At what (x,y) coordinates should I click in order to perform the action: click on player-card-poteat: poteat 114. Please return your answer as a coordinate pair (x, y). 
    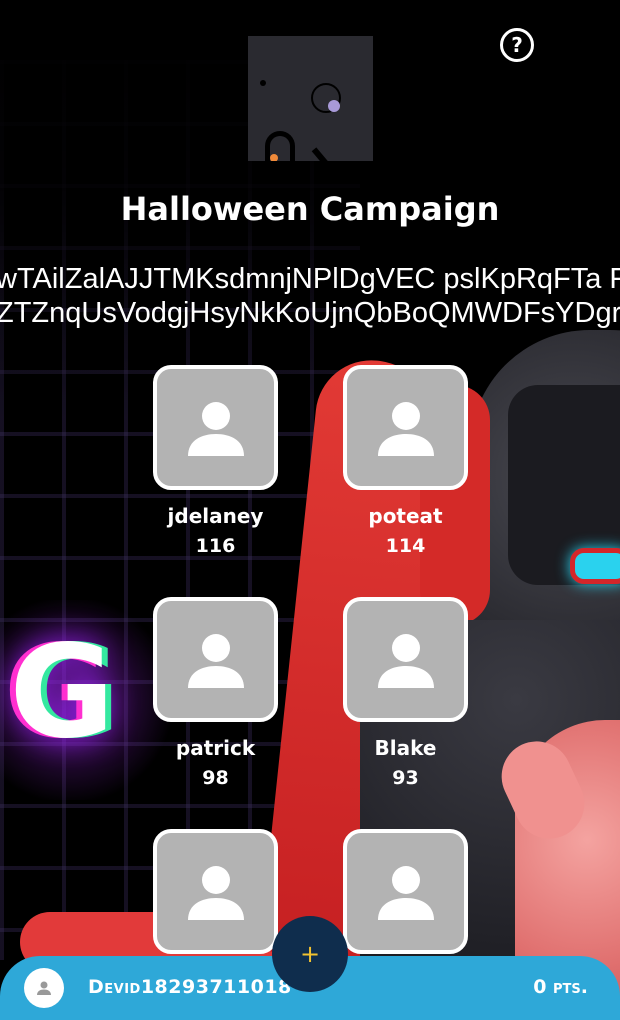
    Looking at the image, I should click on (405, 461).